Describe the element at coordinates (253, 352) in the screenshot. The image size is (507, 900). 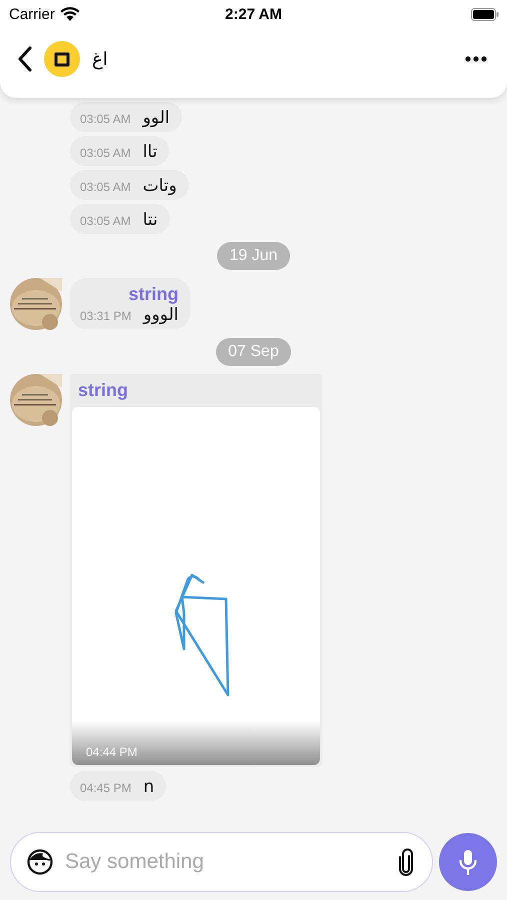
I see `date-separator: 07 Sep` at that location.